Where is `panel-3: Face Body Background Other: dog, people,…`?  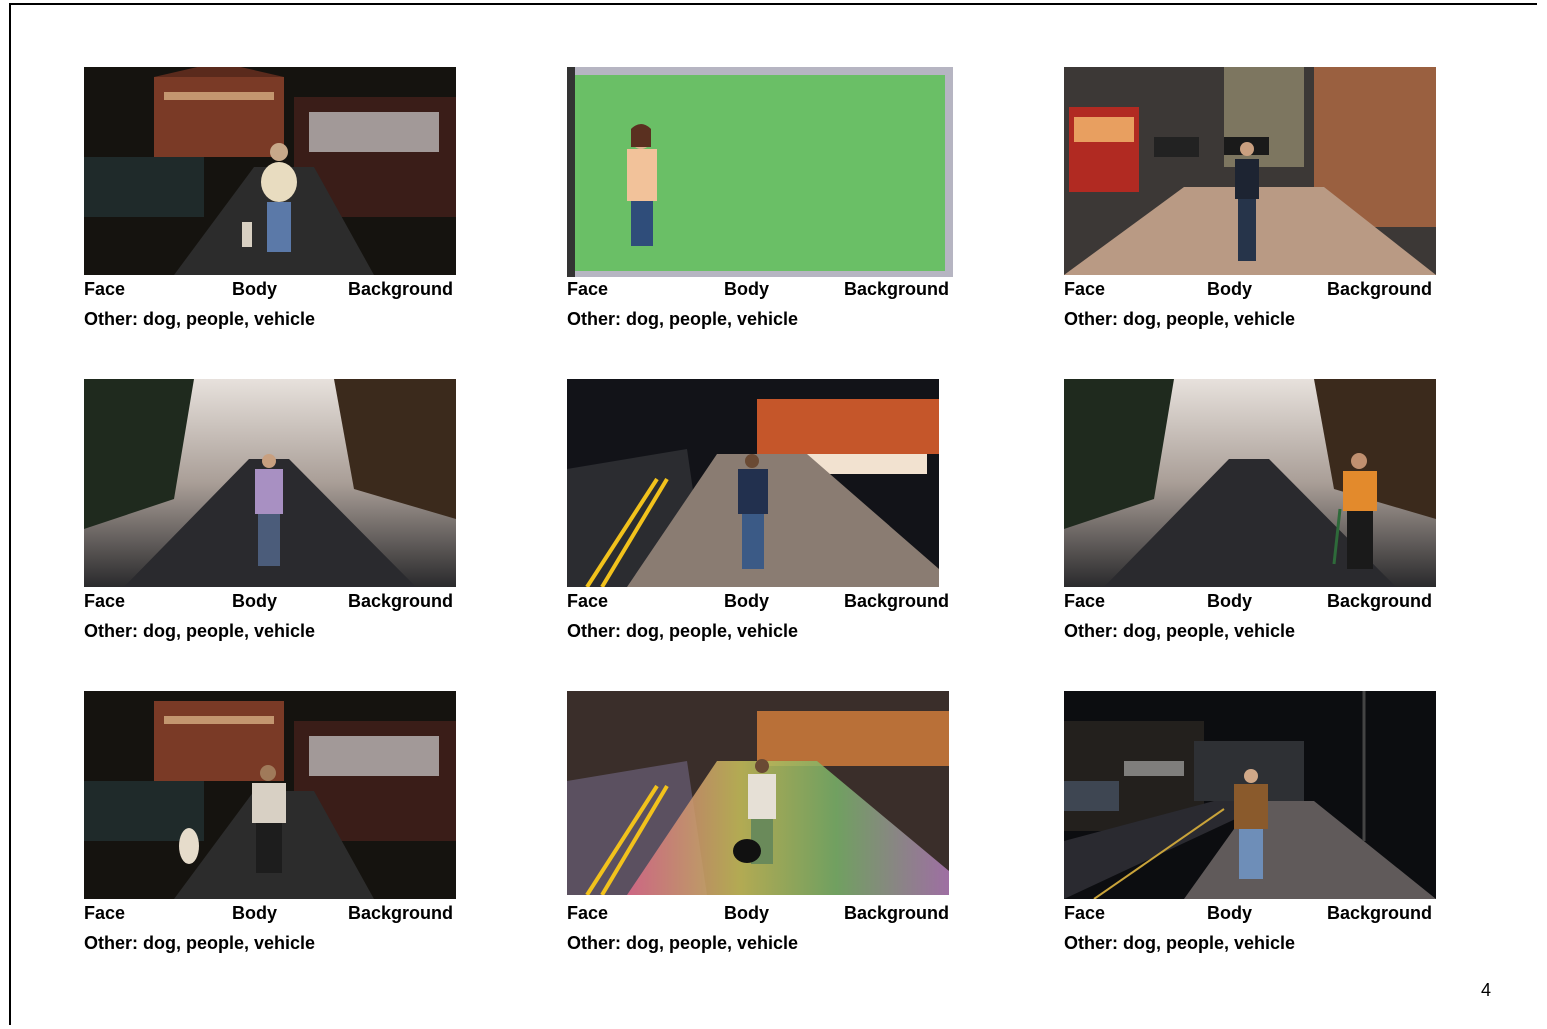
panel-3: Face Body Background Other: dog, people,… is located at coordinates (1250, 202).